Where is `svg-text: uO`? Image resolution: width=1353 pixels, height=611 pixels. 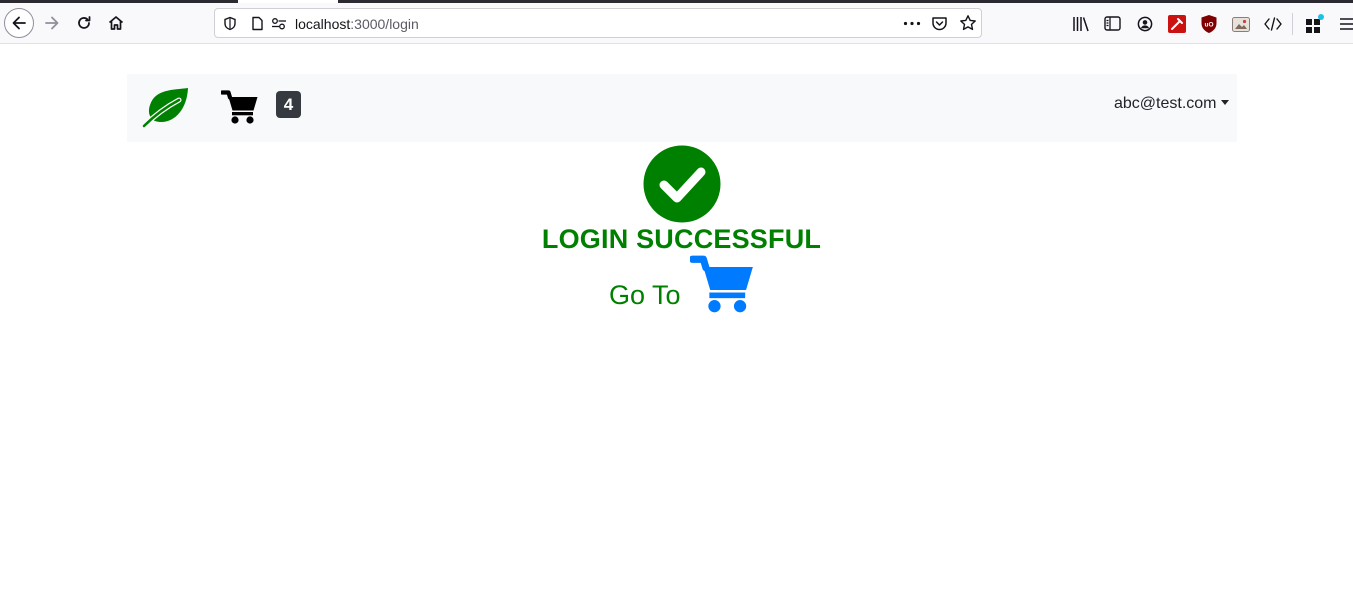 svg-text: uO is located at coordinates (1208, 25).